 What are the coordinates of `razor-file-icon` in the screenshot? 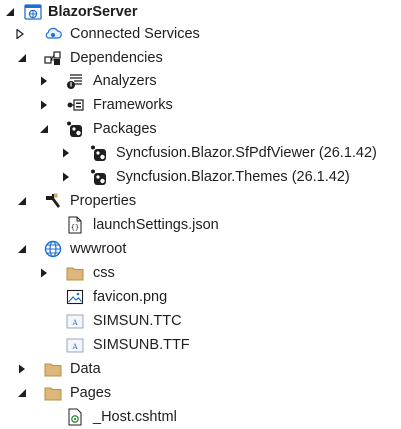 It's located at (75, 417).